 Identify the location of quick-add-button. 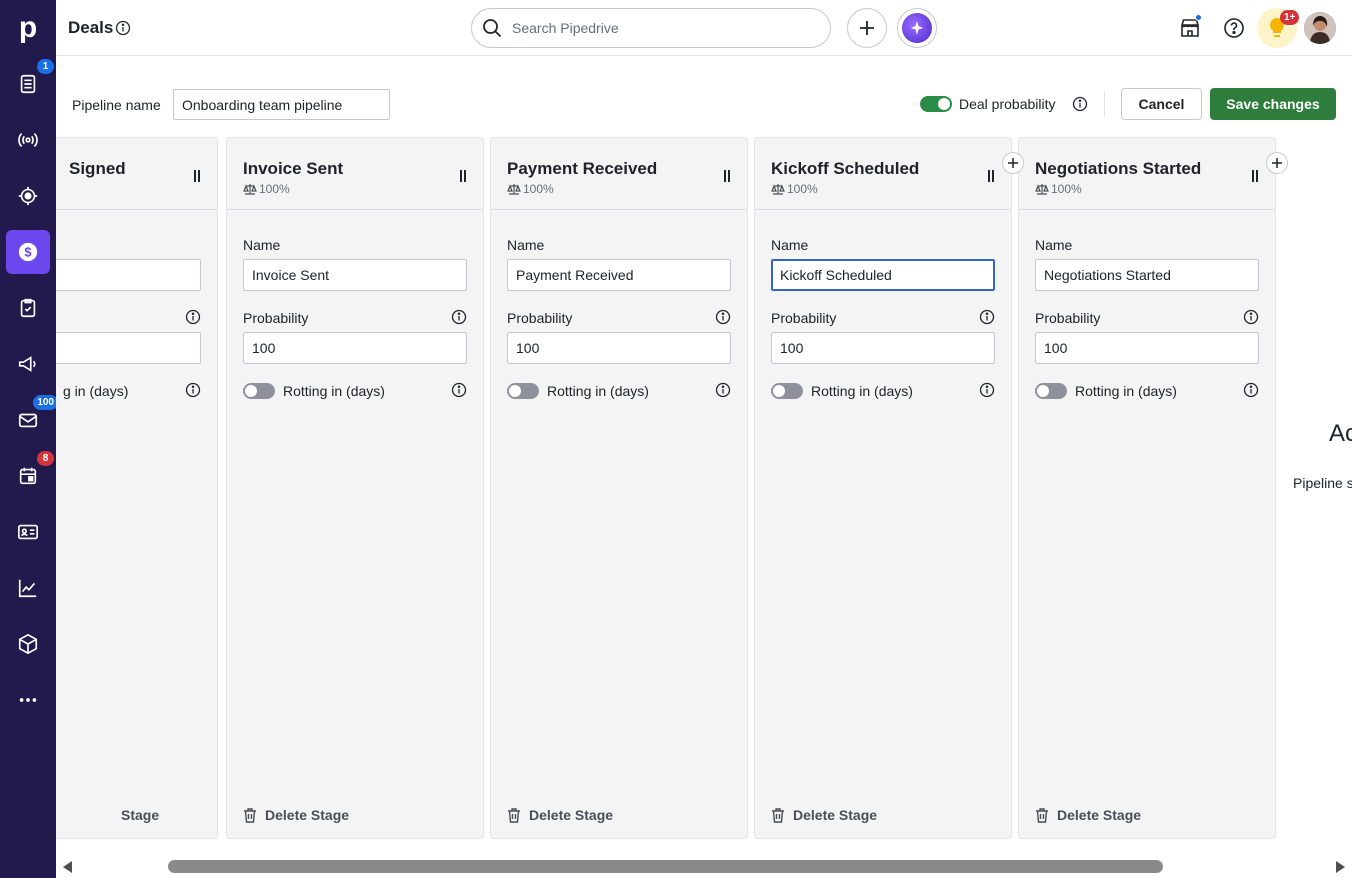
(867, 28).